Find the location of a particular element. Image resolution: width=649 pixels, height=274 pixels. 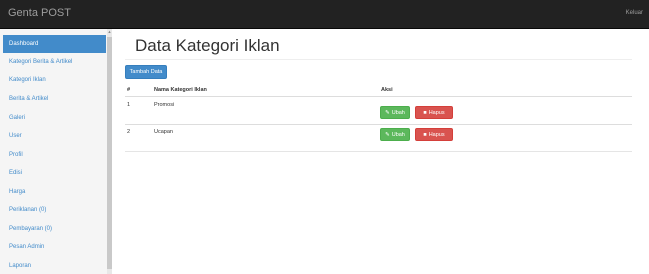

top-navbar: Genta POST Keluar is located at coordinates (324, 14).